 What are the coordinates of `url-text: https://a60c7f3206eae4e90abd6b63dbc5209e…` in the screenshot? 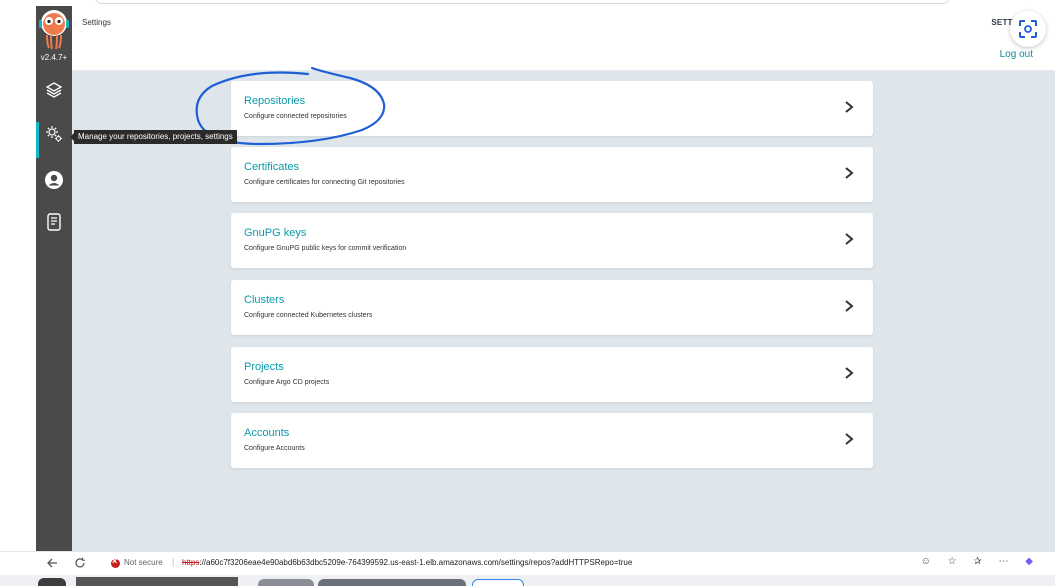 It's located at (407, 562).